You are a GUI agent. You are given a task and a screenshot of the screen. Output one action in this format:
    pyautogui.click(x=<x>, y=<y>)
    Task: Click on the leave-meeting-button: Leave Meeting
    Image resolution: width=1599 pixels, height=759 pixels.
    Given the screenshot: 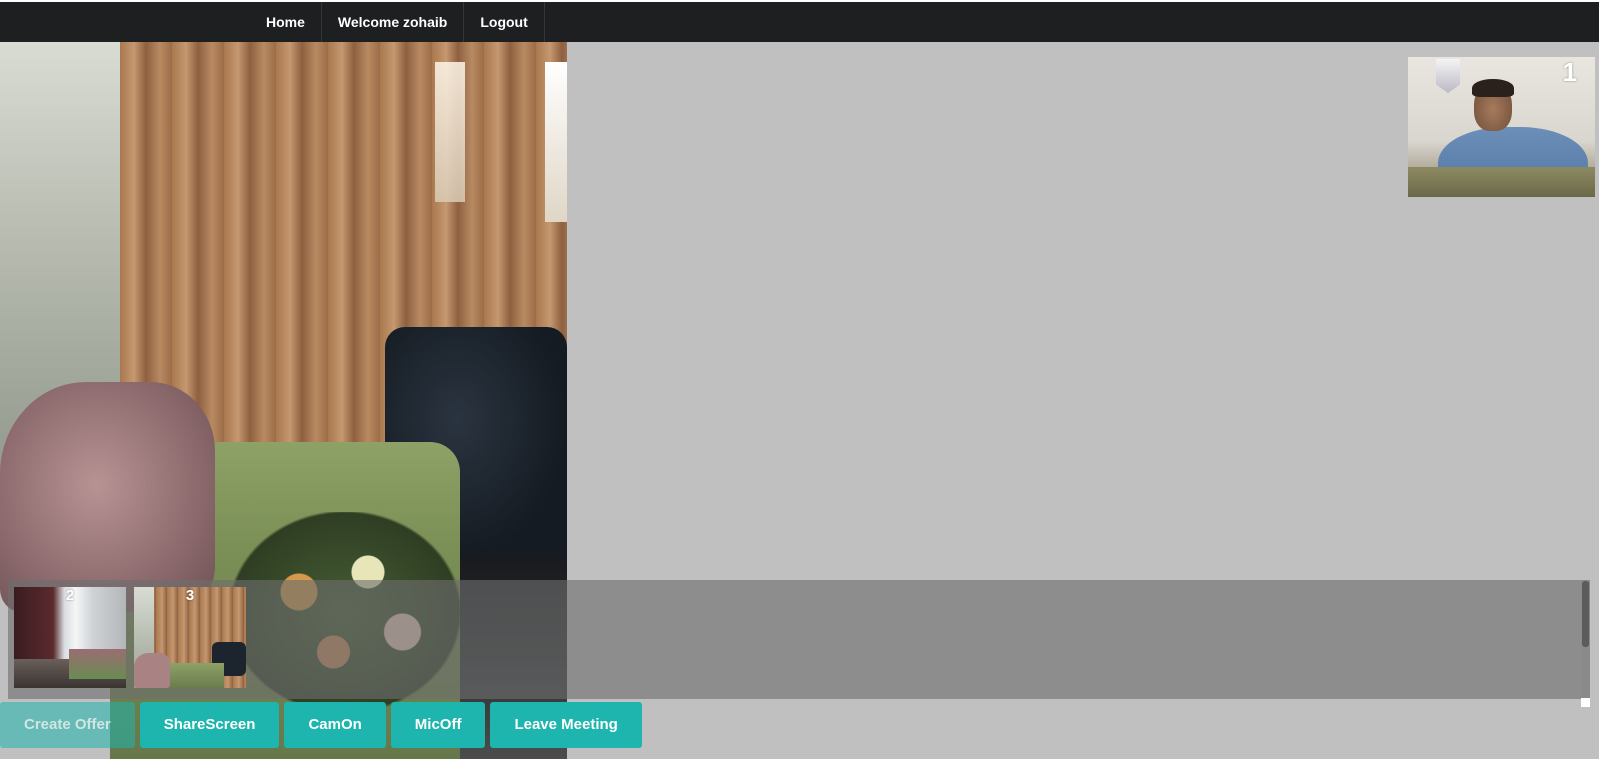 What is the action you would take?
    pyautogui.click(x=566, y=725)
    